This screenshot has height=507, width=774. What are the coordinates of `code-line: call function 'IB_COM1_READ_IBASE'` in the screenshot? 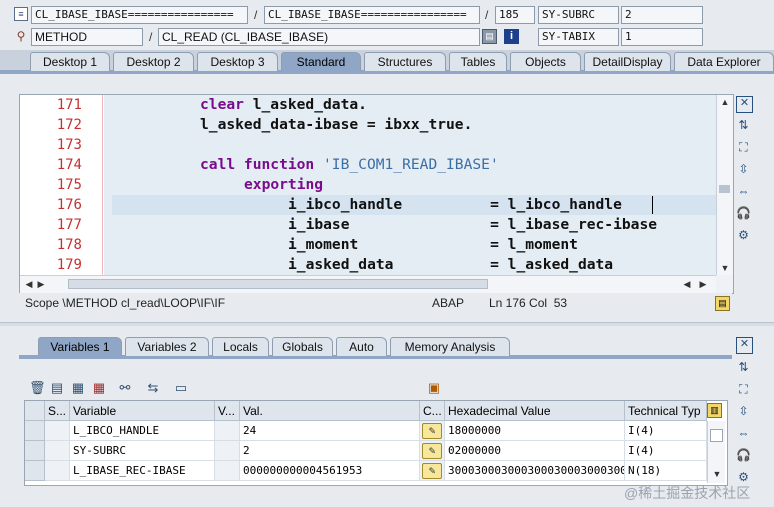 It's located at (349, 165).